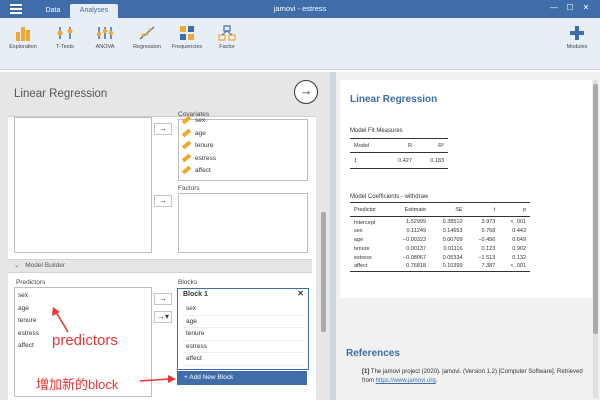 This screenshot has width=600, height=400. What do you see at coordinates (56, 311) in the screenshot?
I see `predictors-arrow-head` at bounding box center [56, 311].